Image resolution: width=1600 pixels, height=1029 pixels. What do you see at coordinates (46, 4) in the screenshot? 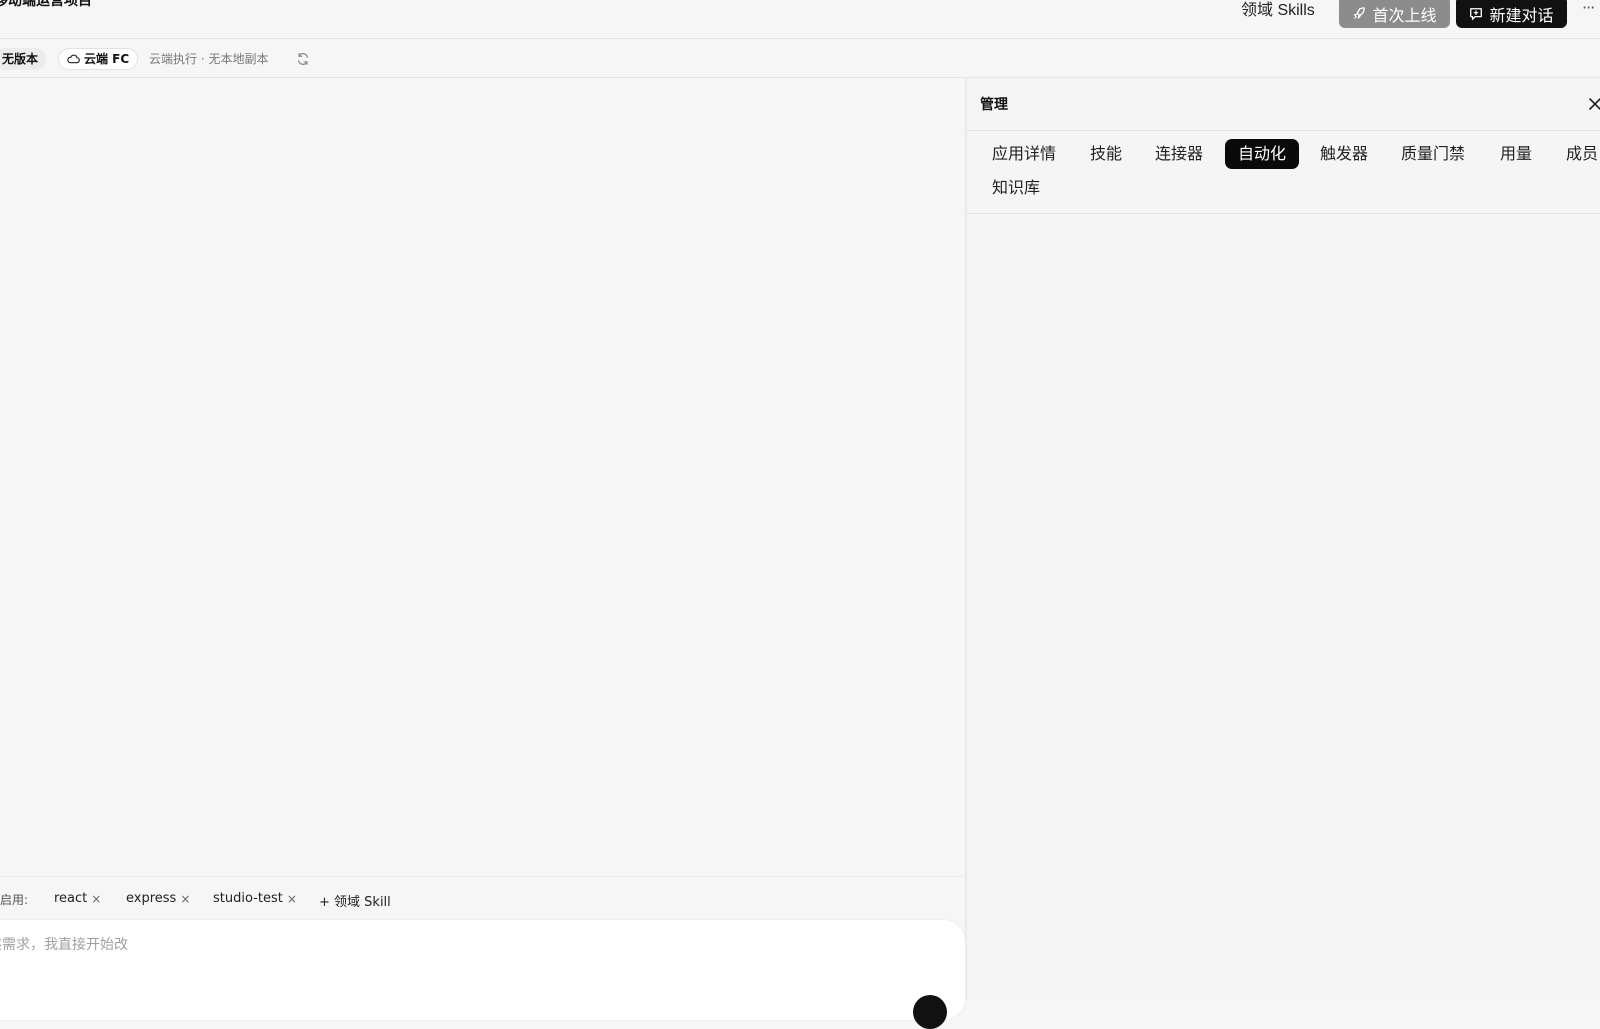
I see `project-title: 移动端运营项目` at bounding box center [46, 4].